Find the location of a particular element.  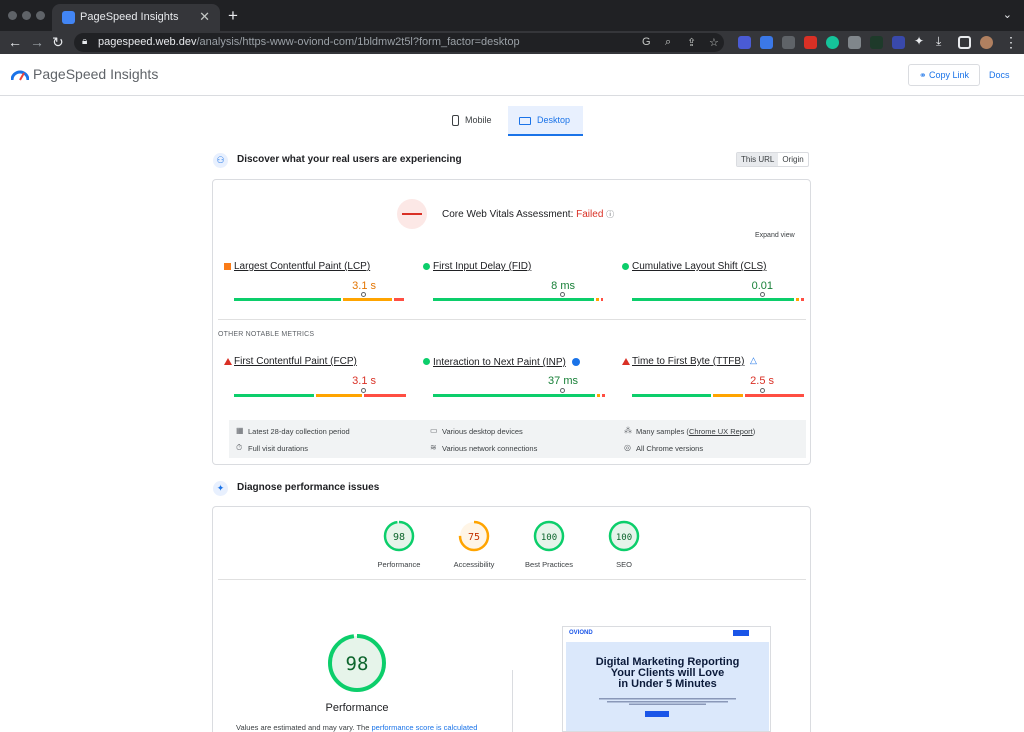

extension-8-icon is located at coordinates (898, 42).